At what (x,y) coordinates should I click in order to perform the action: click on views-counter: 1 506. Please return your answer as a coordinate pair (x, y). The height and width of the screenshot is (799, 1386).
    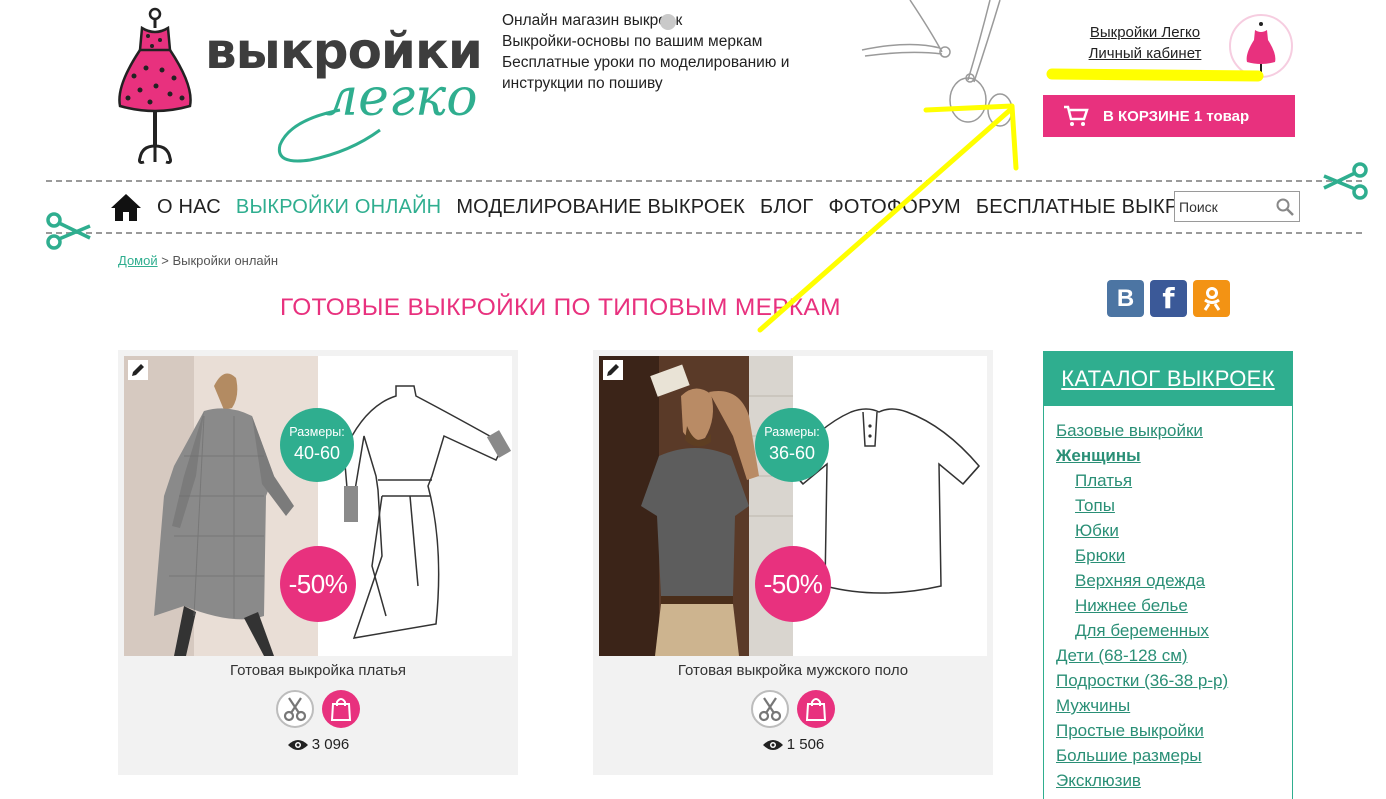
    Looking at the image, I should click on (793, 744).